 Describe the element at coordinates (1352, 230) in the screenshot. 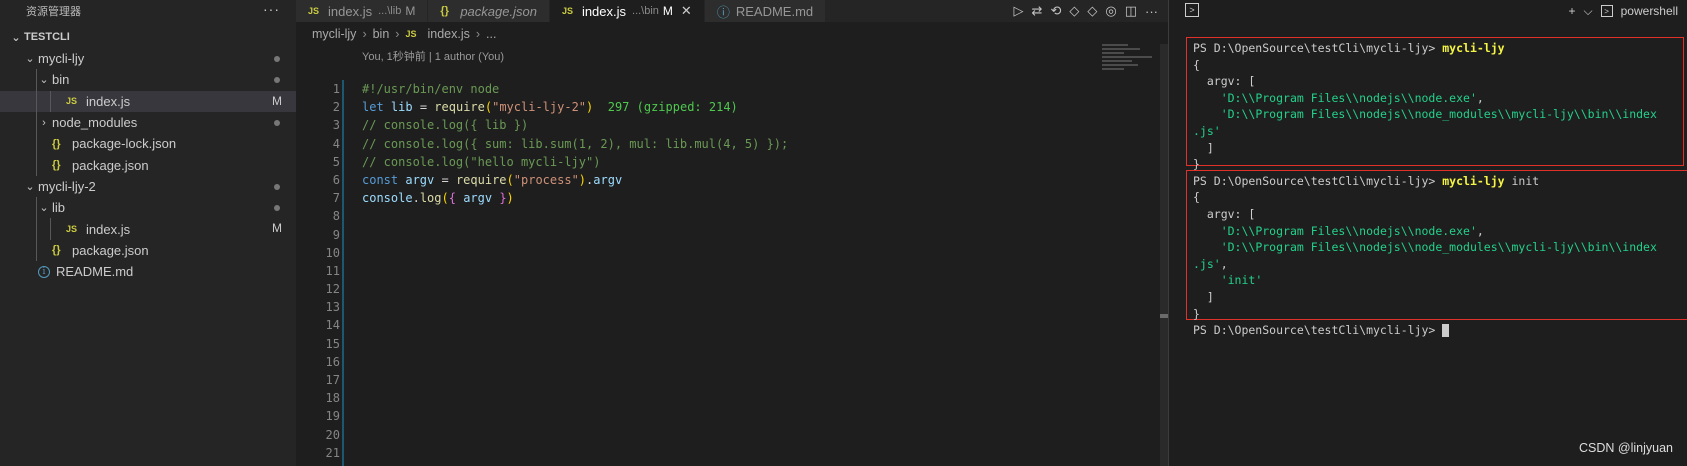

I see `terminal-line: 'D:\\Program Files\\nodejs\\node.exe',` at that location.